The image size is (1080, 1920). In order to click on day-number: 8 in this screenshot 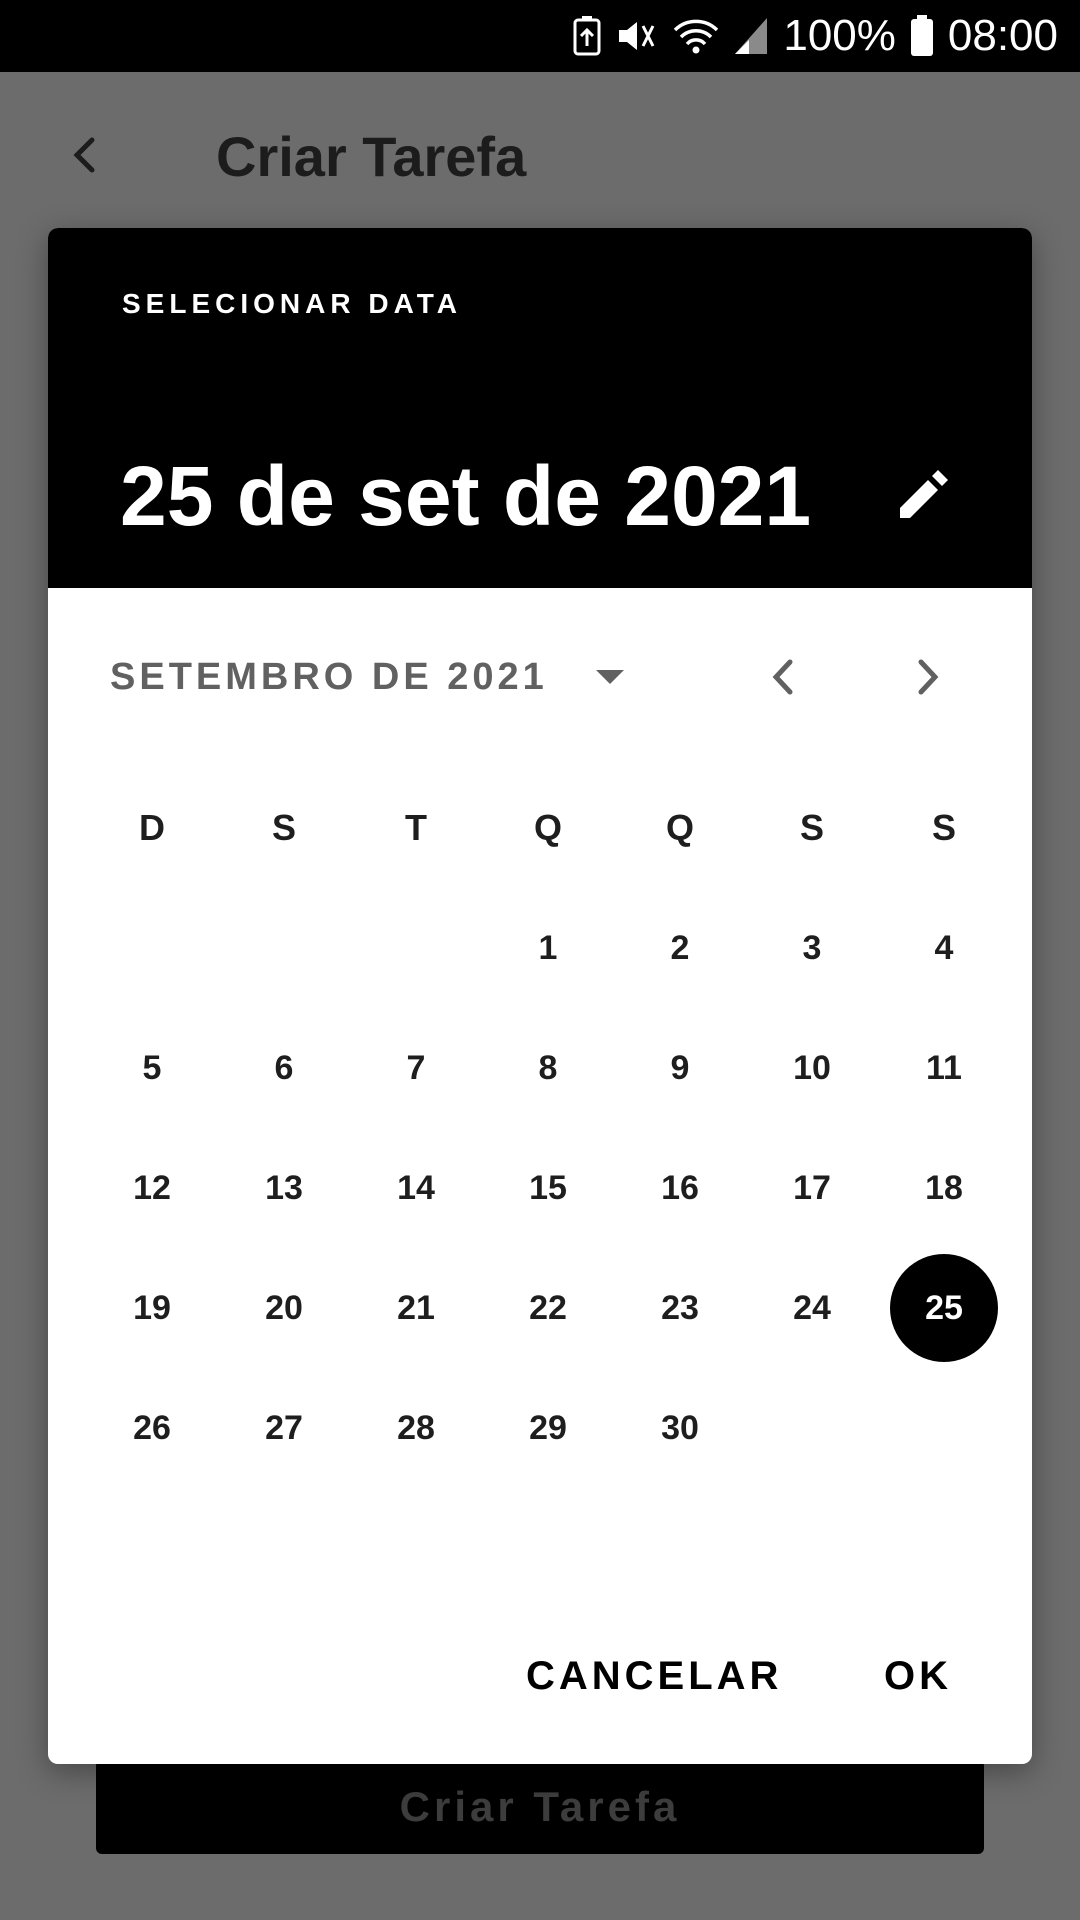, I will do `click(548, 1067)`.